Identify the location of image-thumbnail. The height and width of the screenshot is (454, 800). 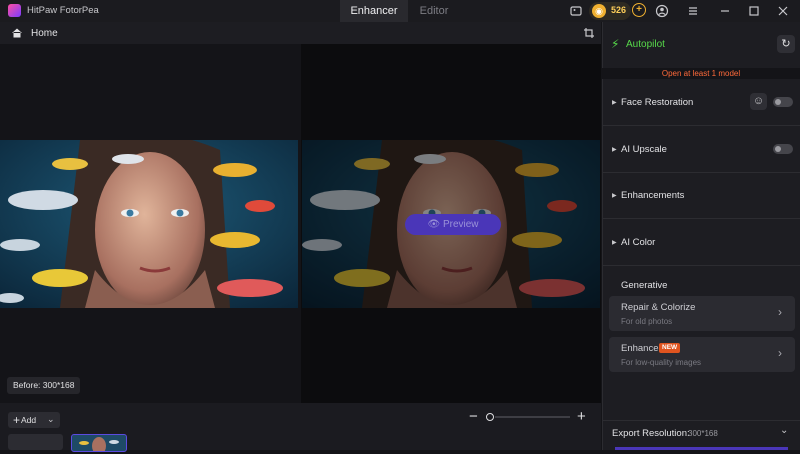
(99, 444).